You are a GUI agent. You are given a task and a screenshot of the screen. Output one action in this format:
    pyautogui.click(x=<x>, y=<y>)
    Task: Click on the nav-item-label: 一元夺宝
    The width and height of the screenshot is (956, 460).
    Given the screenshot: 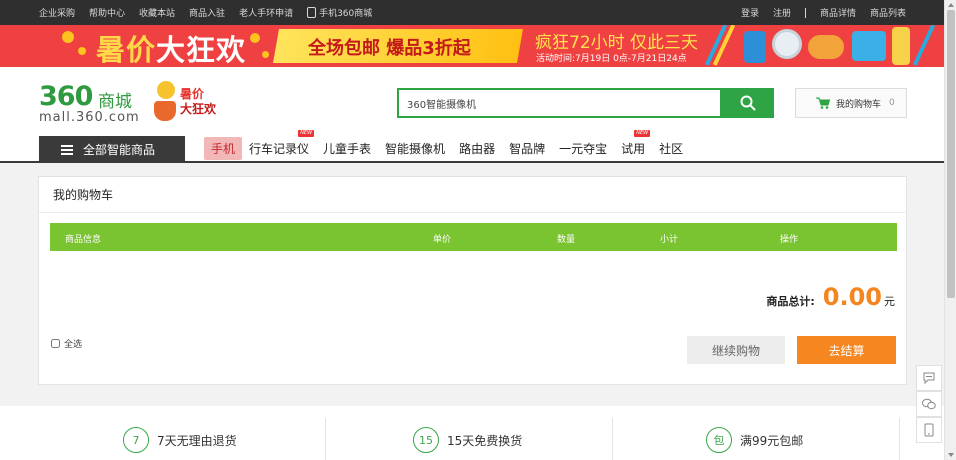 What is the action you would take?
    pyautogui.click(x=583, y=149)
    